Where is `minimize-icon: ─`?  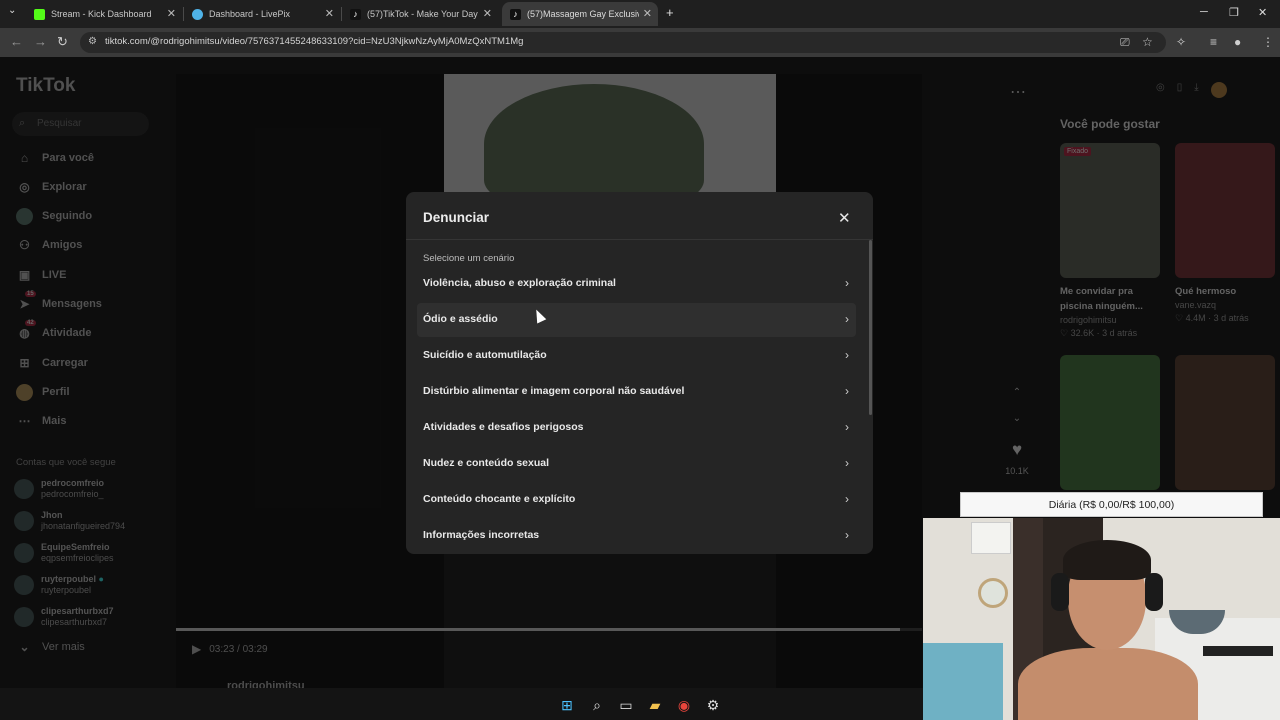 minimize-icon: ─ is located at coordinates (1204, 12).